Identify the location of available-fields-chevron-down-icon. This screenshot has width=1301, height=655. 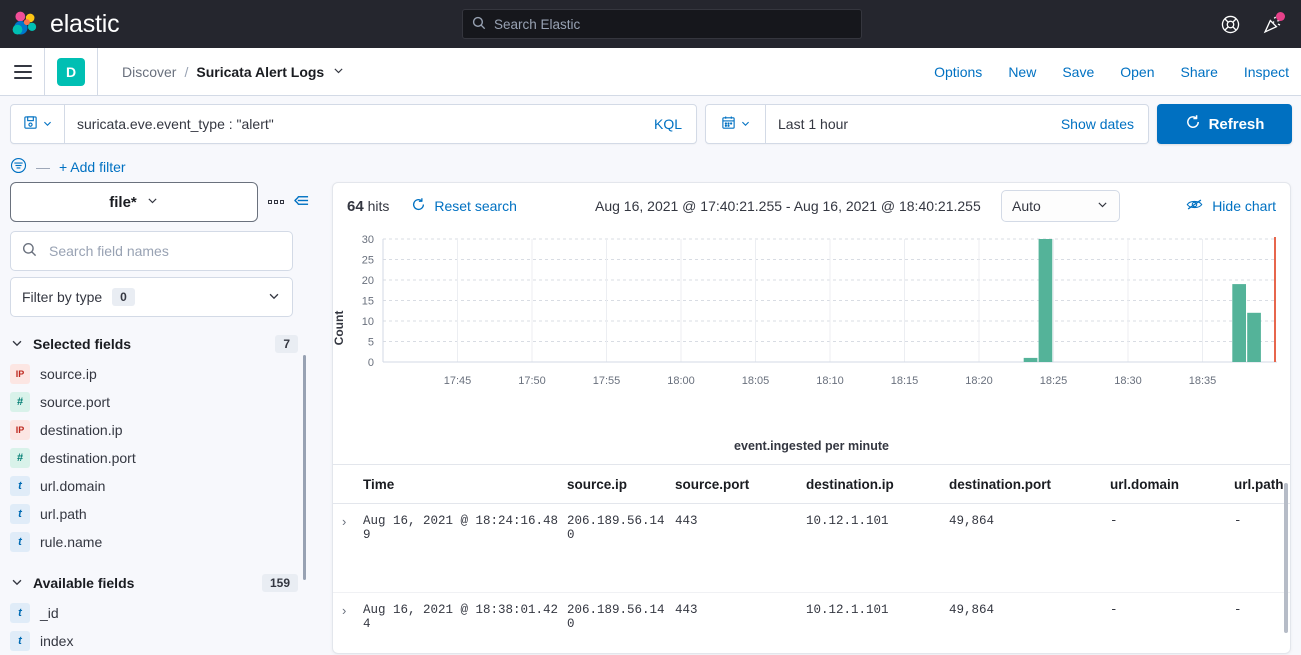
(17, 583).